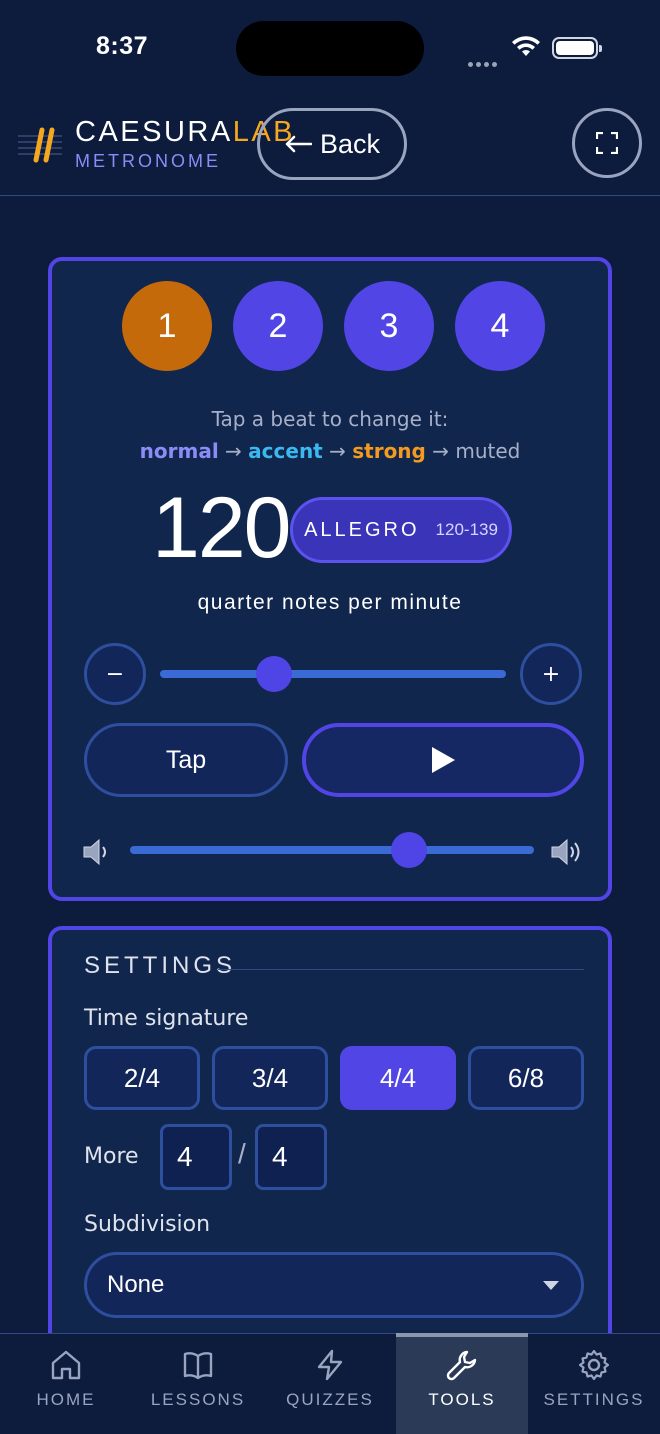 Image resolution: width=660 pixels, height=1434 pixels. Describe the element at coordinates (594, 1365) in the screenshot. I see `gear-icon` at that location.